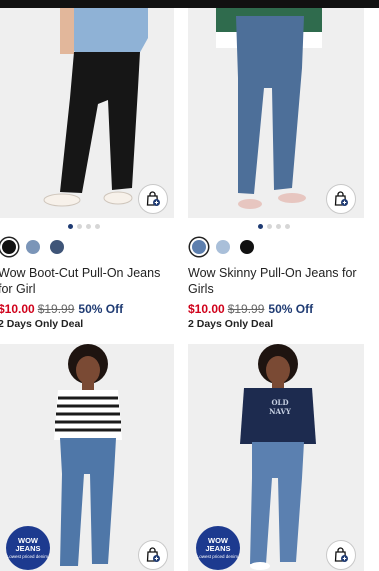  Describe the element at coordinates (280, 407) in the screenshot. I see `sweater-print: OLD NAVY` at that location.